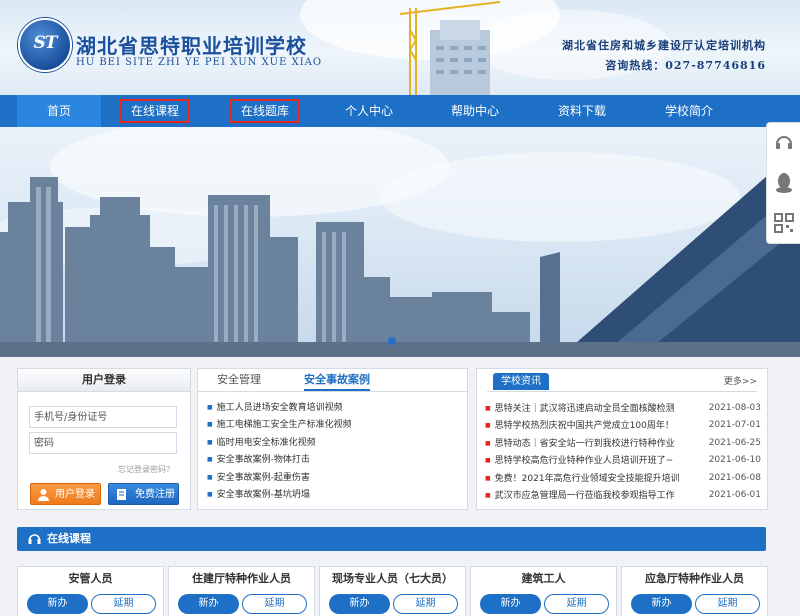  I want to click on register-button: 免费注册, so click(143, 494).